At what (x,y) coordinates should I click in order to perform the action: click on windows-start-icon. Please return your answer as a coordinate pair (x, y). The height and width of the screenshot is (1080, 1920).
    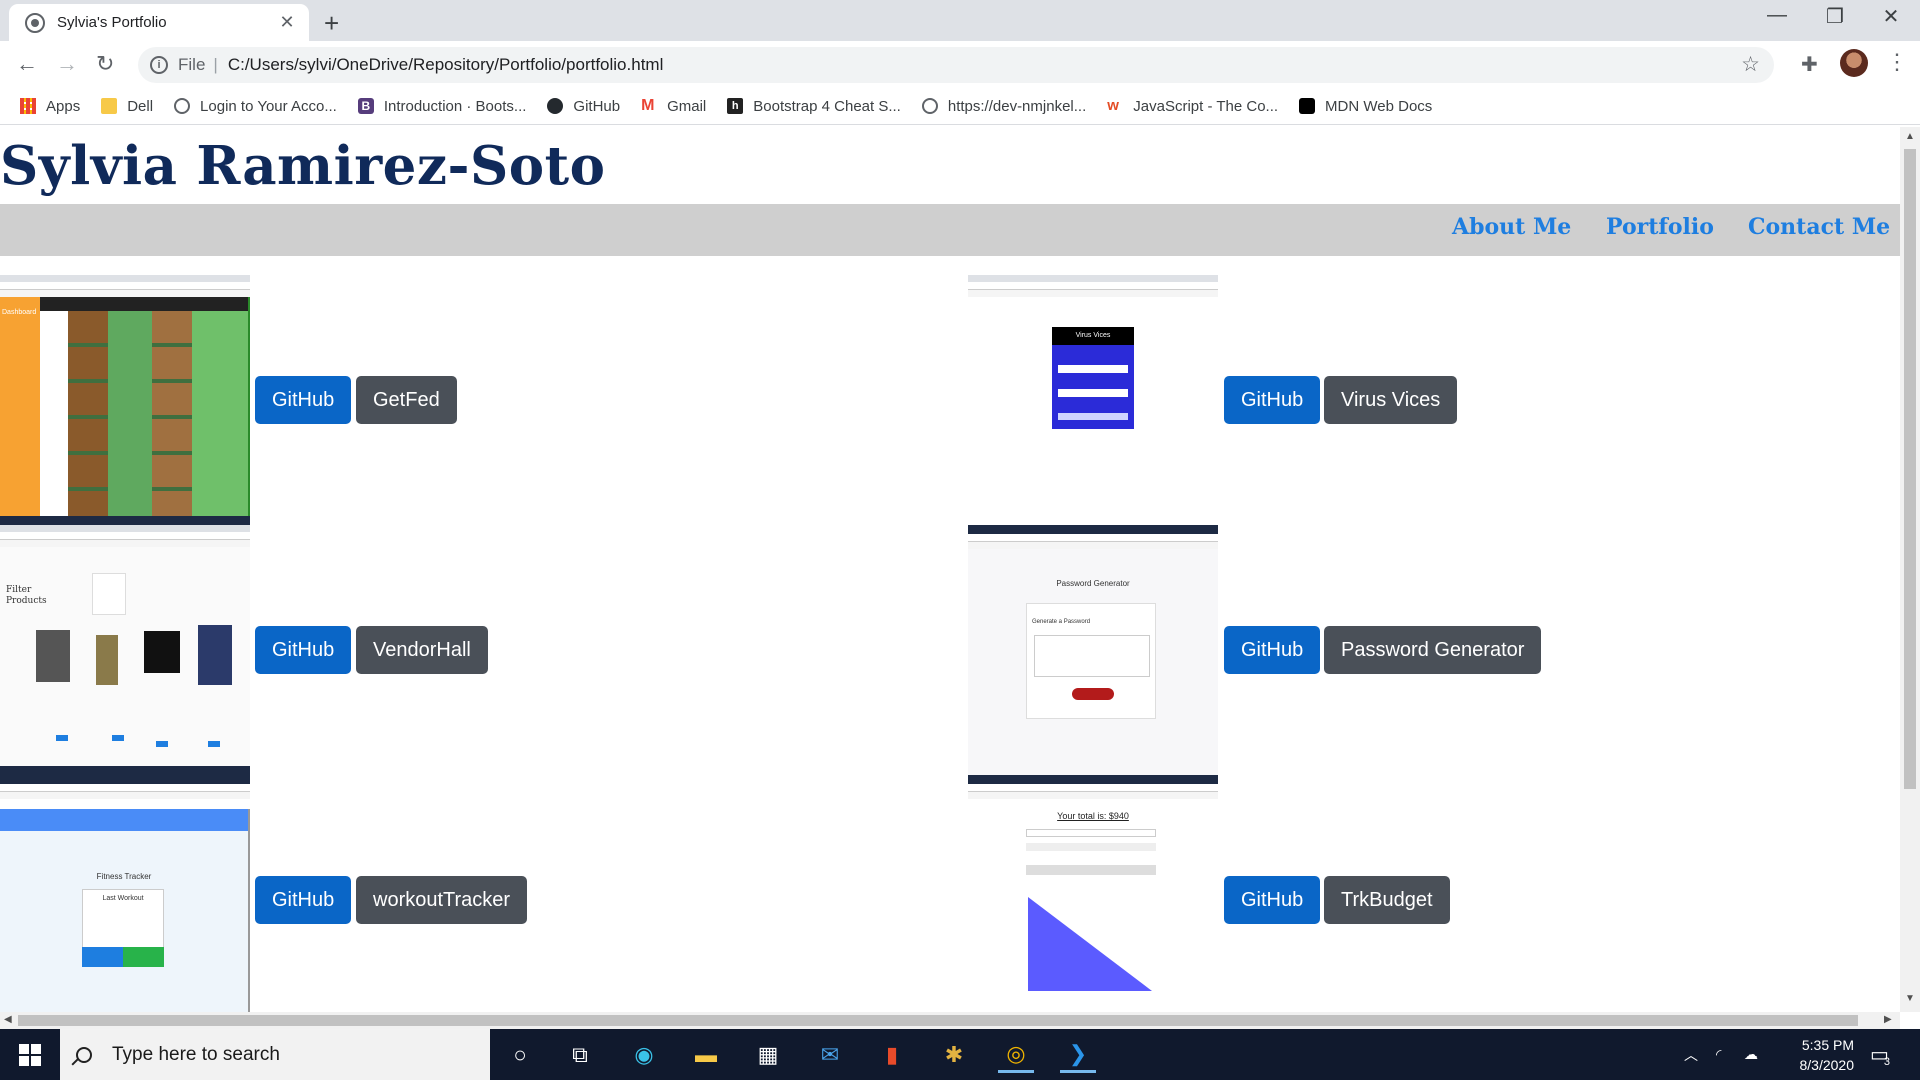
    Looking at the image, I should click on (30, 1054).